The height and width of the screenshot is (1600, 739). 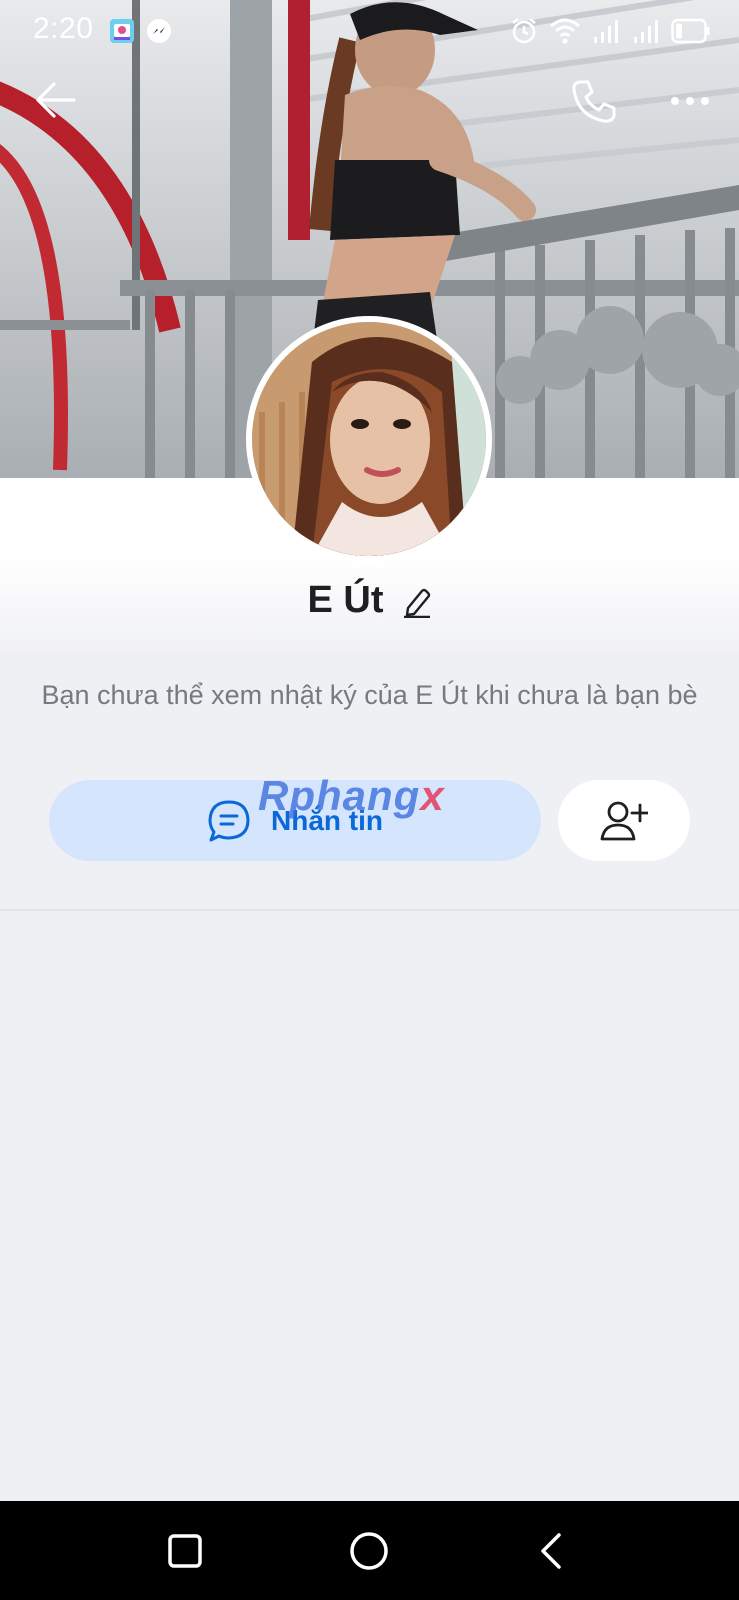 I want to click on message-button-label: Nhắn tin, so click(x=327, y=820).